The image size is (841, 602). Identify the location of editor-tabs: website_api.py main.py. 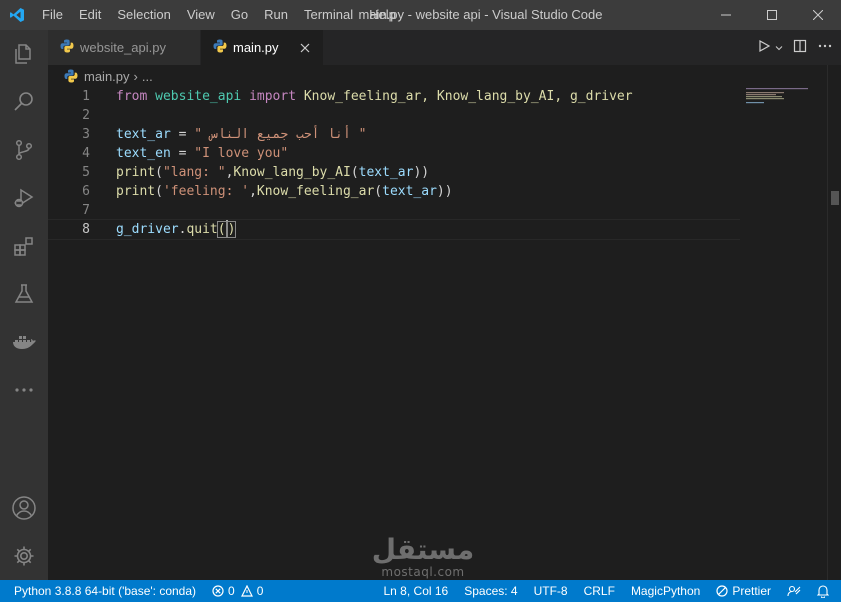
(444, 47).